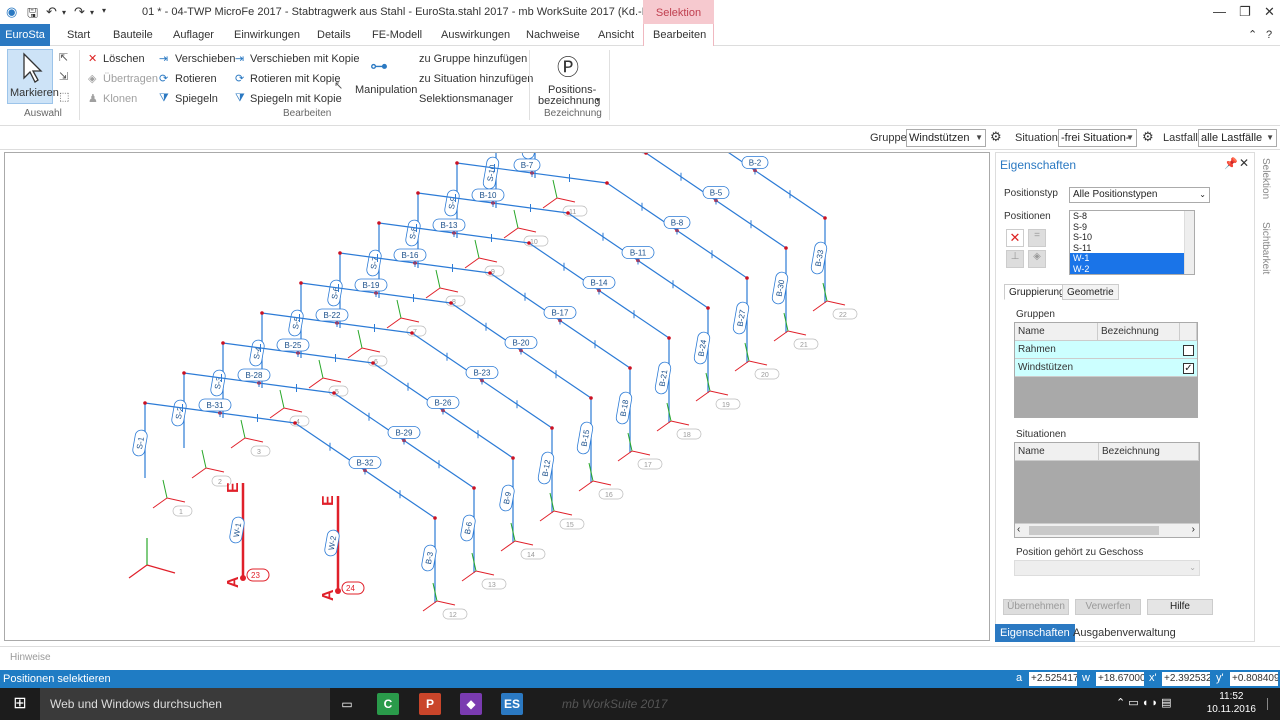 The width and height of the screenshot is (1280, 720). Describe the element at coordinates (492, 585) in the screenshot. I see `support-label: 13` at that location.